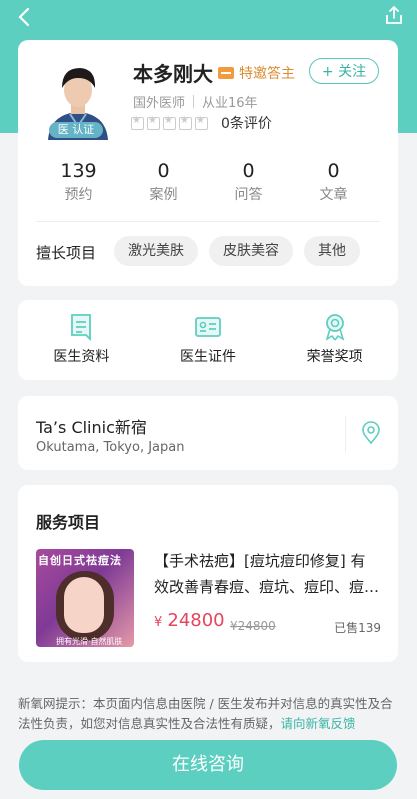  Describe the element at coordinates (196, 620) in the screenshot. I see `price-value: 24800` at that location.